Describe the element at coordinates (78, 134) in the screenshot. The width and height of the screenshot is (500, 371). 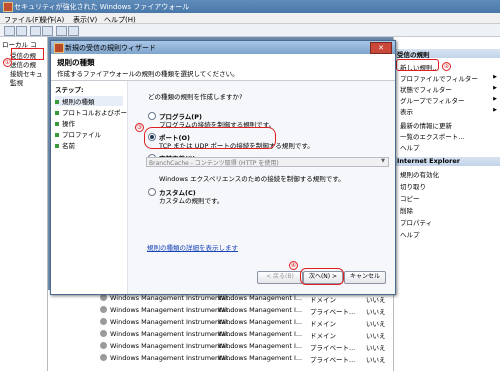
I see `step-profile: プロファイル` at that location.